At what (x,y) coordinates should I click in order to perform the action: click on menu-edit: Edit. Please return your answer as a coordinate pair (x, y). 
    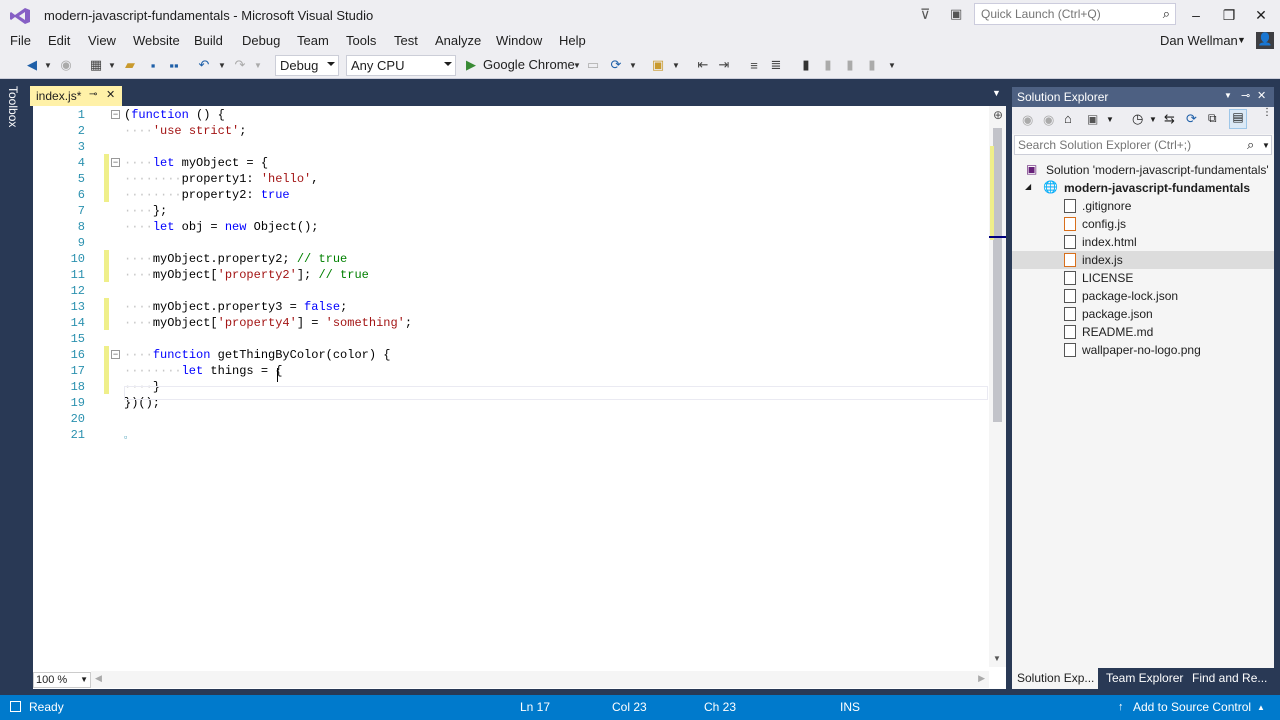
    Looking at the image, I should click on (59, 40).